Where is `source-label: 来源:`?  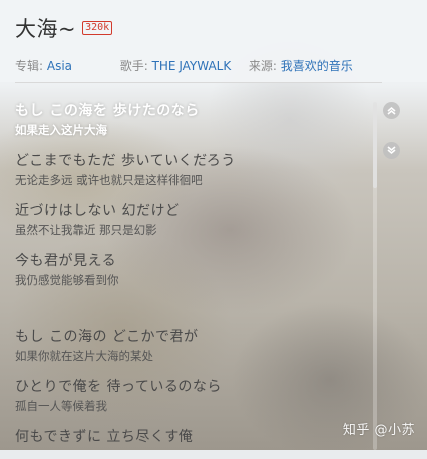
source-label: 来源: is located at coordinates (262, 66).